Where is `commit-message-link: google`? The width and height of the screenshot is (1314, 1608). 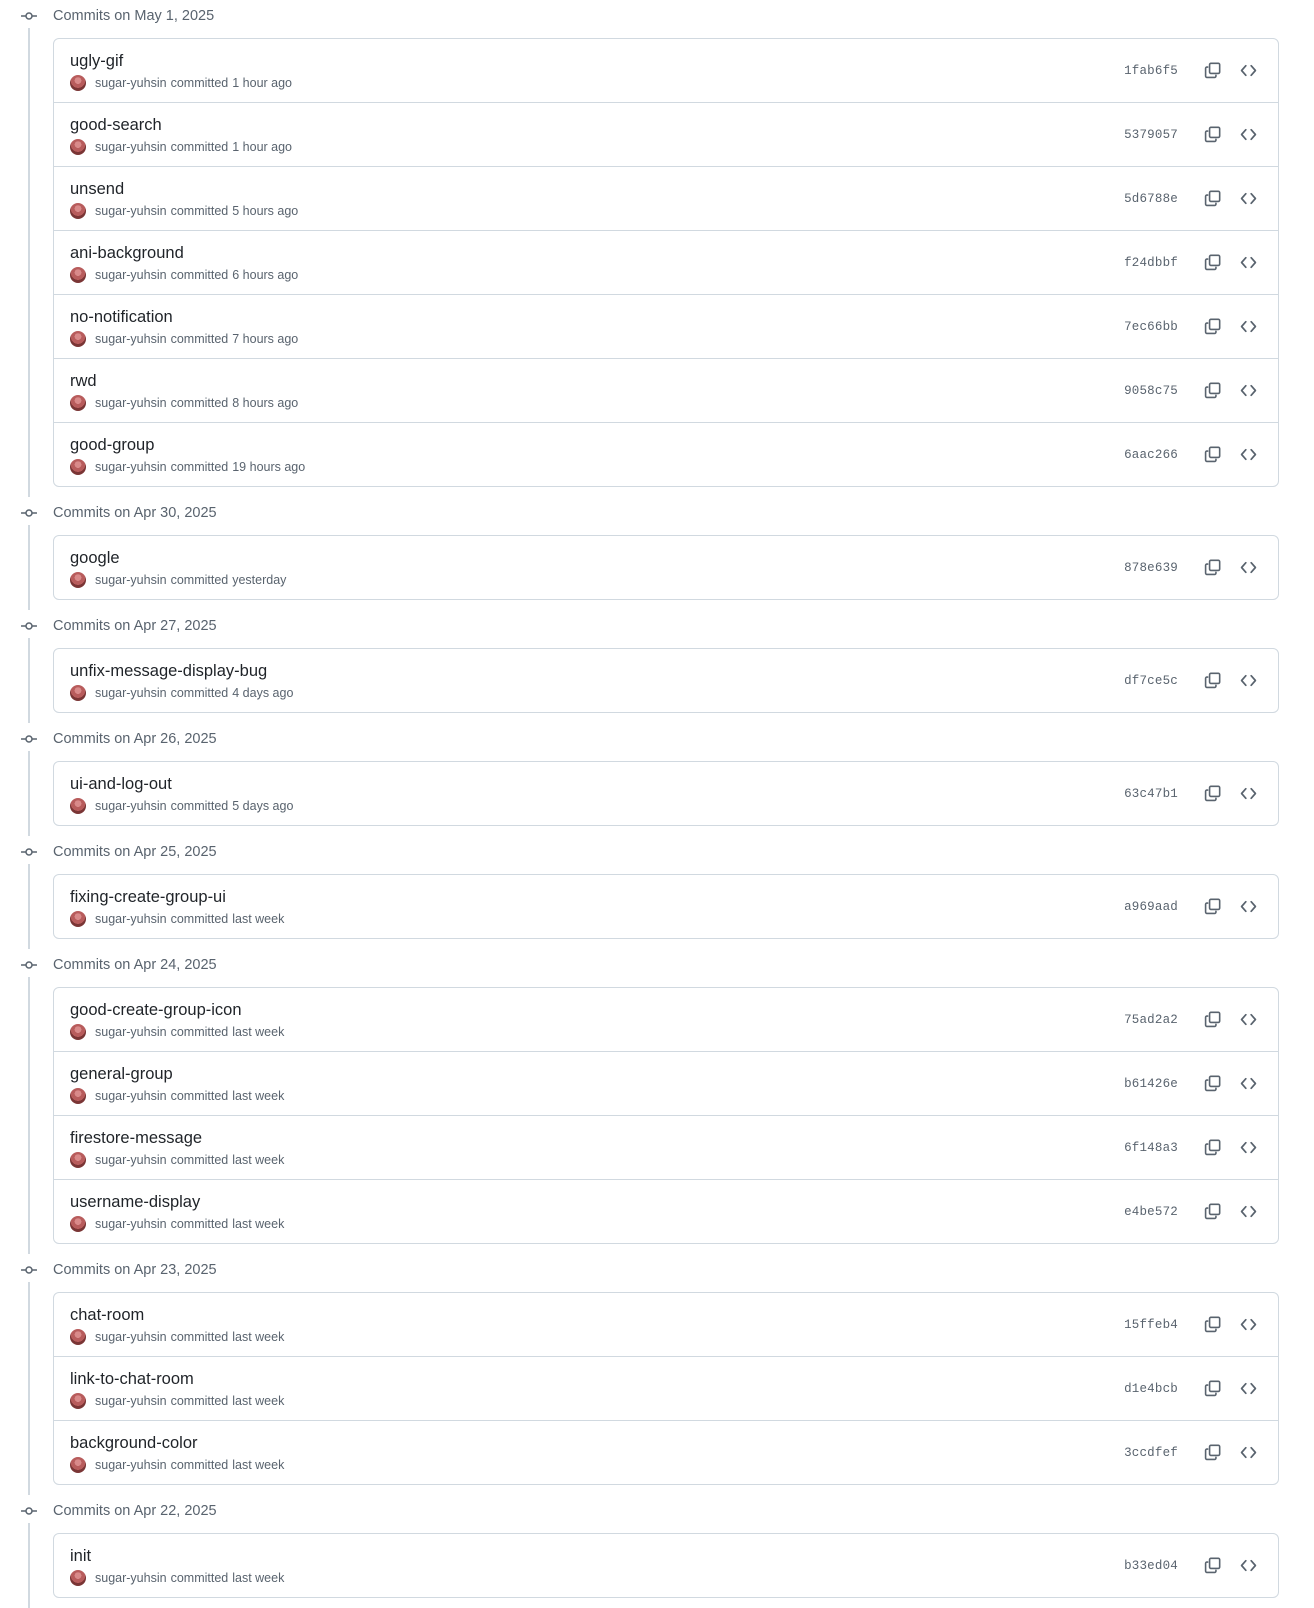
commit-message-link: google is located at coordinates (95, 558).